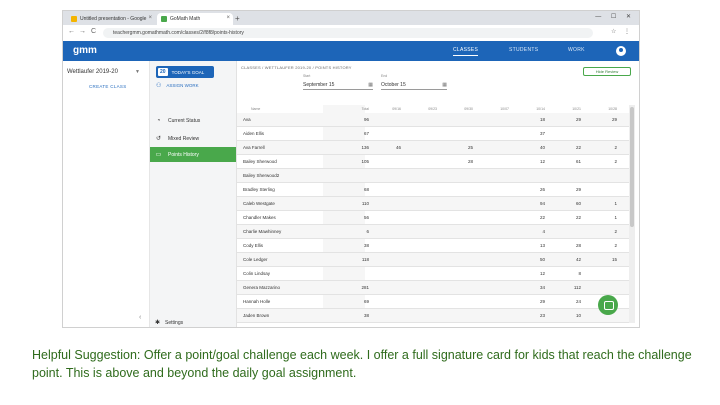  What do you see at coordinates (193, 138) in the screenshot?
I see `menu-item-mixed-review: ↺ Mixed Review` at bounding box center [193, 138].